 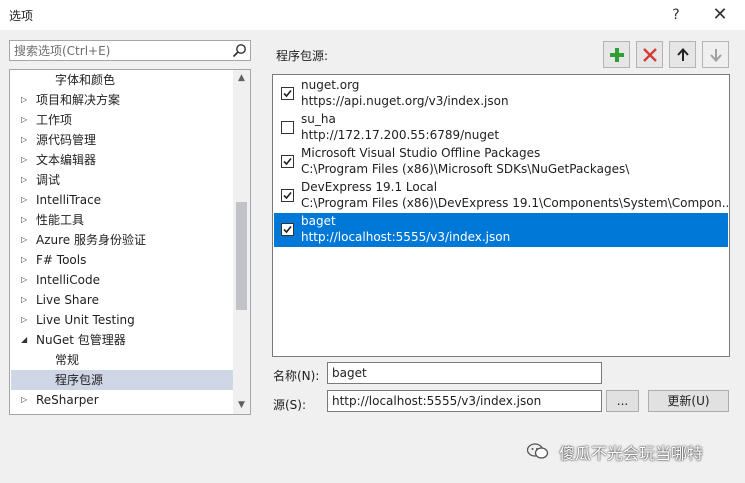 What do you see at coordinates (122, 160) in the screenshot?
I see `tree-item: ▷ 文本编辑器` at bounding box center [122, 160].